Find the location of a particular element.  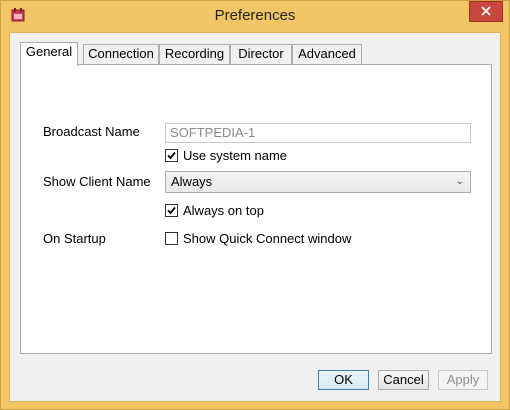

checkbox-unchecked is located at coordinates (171, 238).